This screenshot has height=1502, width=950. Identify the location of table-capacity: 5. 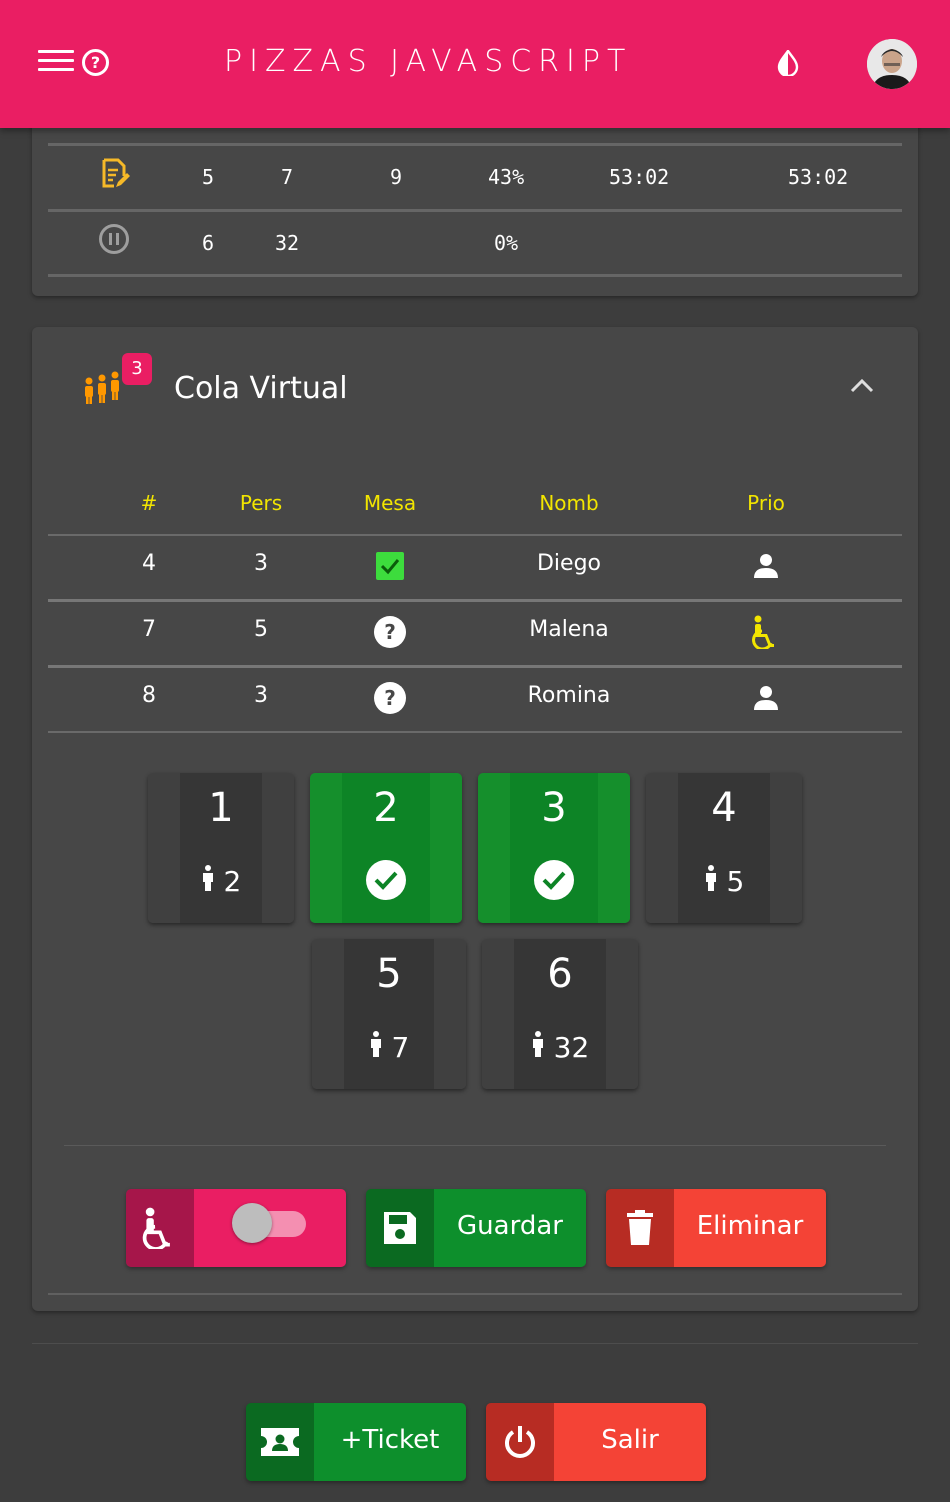
(724, 881).